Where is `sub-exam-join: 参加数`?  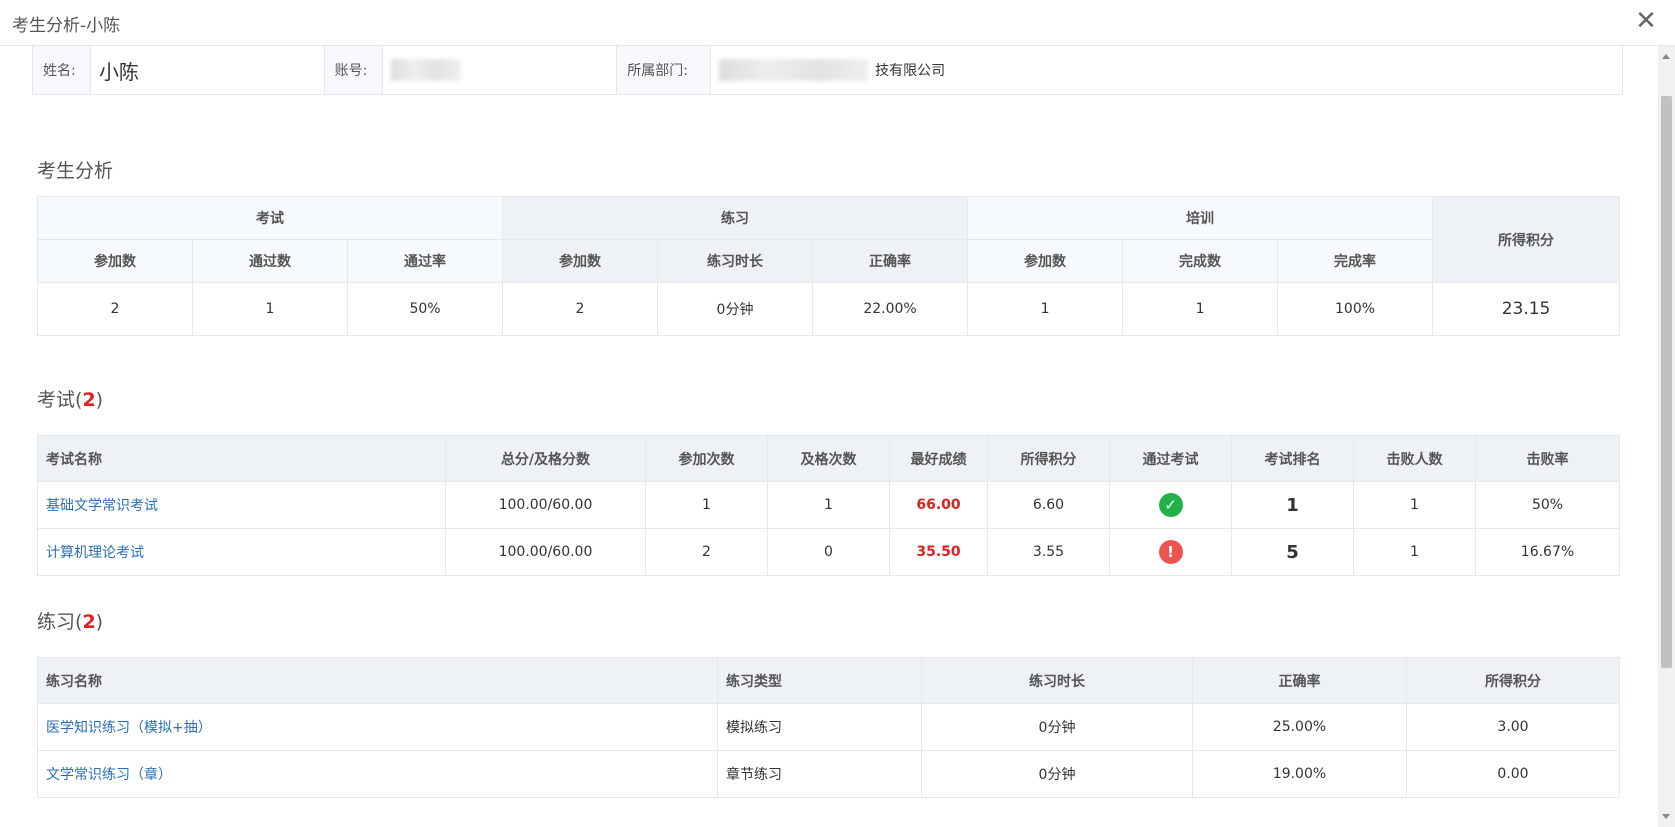
sub-exam-join: 参加数 is located at coordinates (115, 261).